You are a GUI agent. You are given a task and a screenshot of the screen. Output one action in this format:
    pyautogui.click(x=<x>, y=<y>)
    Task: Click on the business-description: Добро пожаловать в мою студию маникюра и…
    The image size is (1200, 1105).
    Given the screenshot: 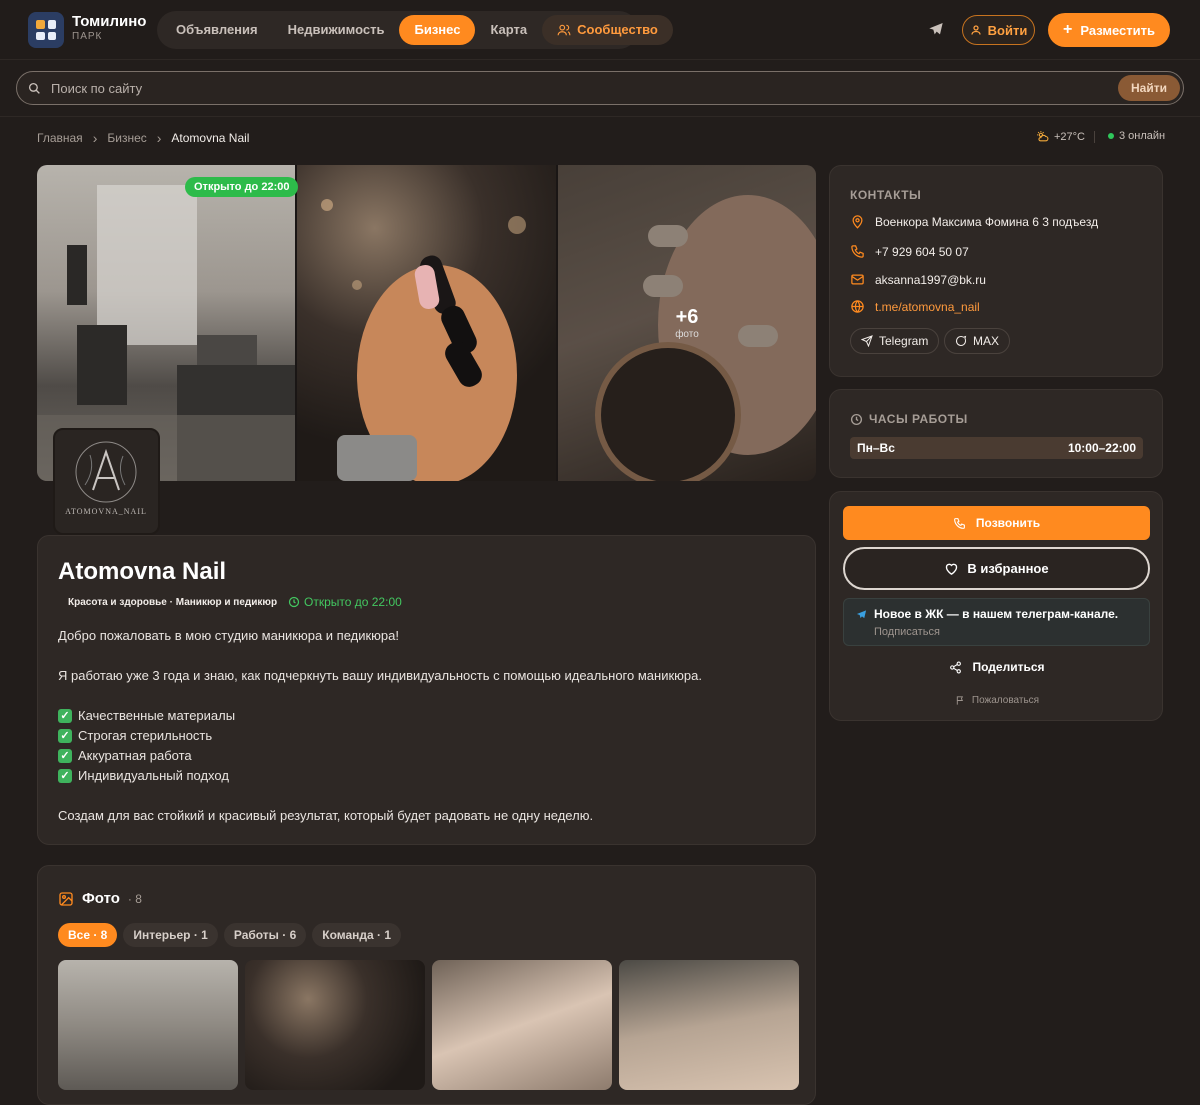 What is the action you would take?
    pyautogui.click(x=380, y=726)
    